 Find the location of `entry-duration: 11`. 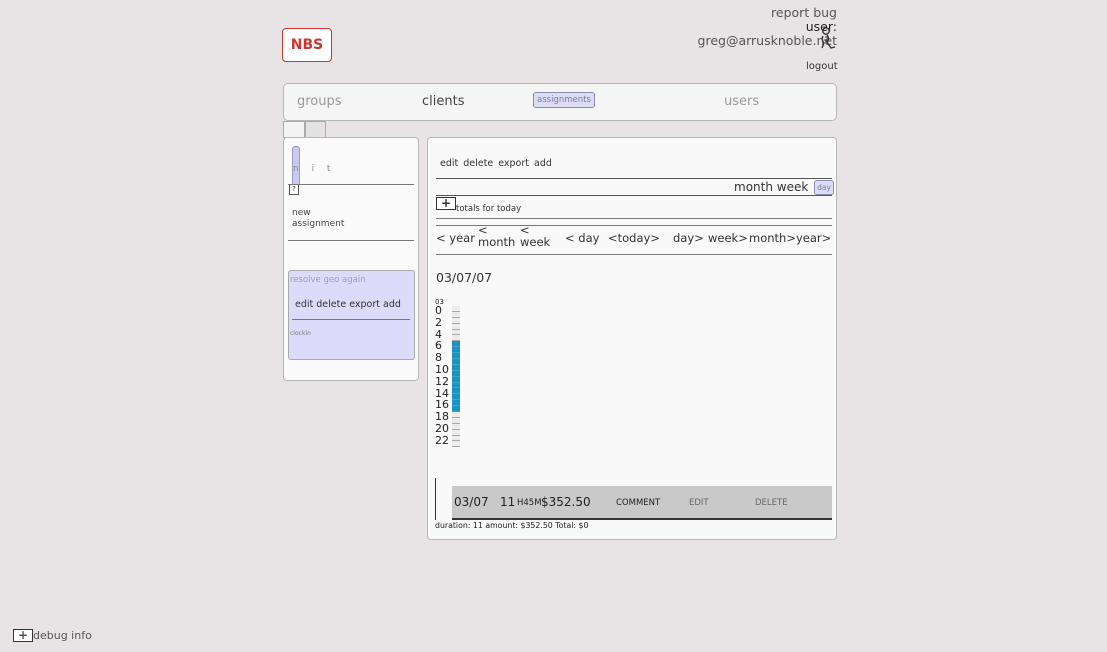

entry-duration: 11 is located at coordinates (508, 502).